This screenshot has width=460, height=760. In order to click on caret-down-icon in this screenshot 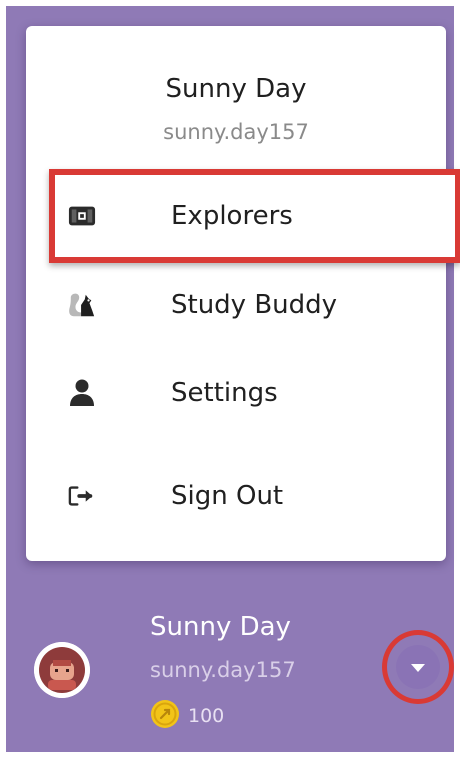, I will do `click(418, 667)`.